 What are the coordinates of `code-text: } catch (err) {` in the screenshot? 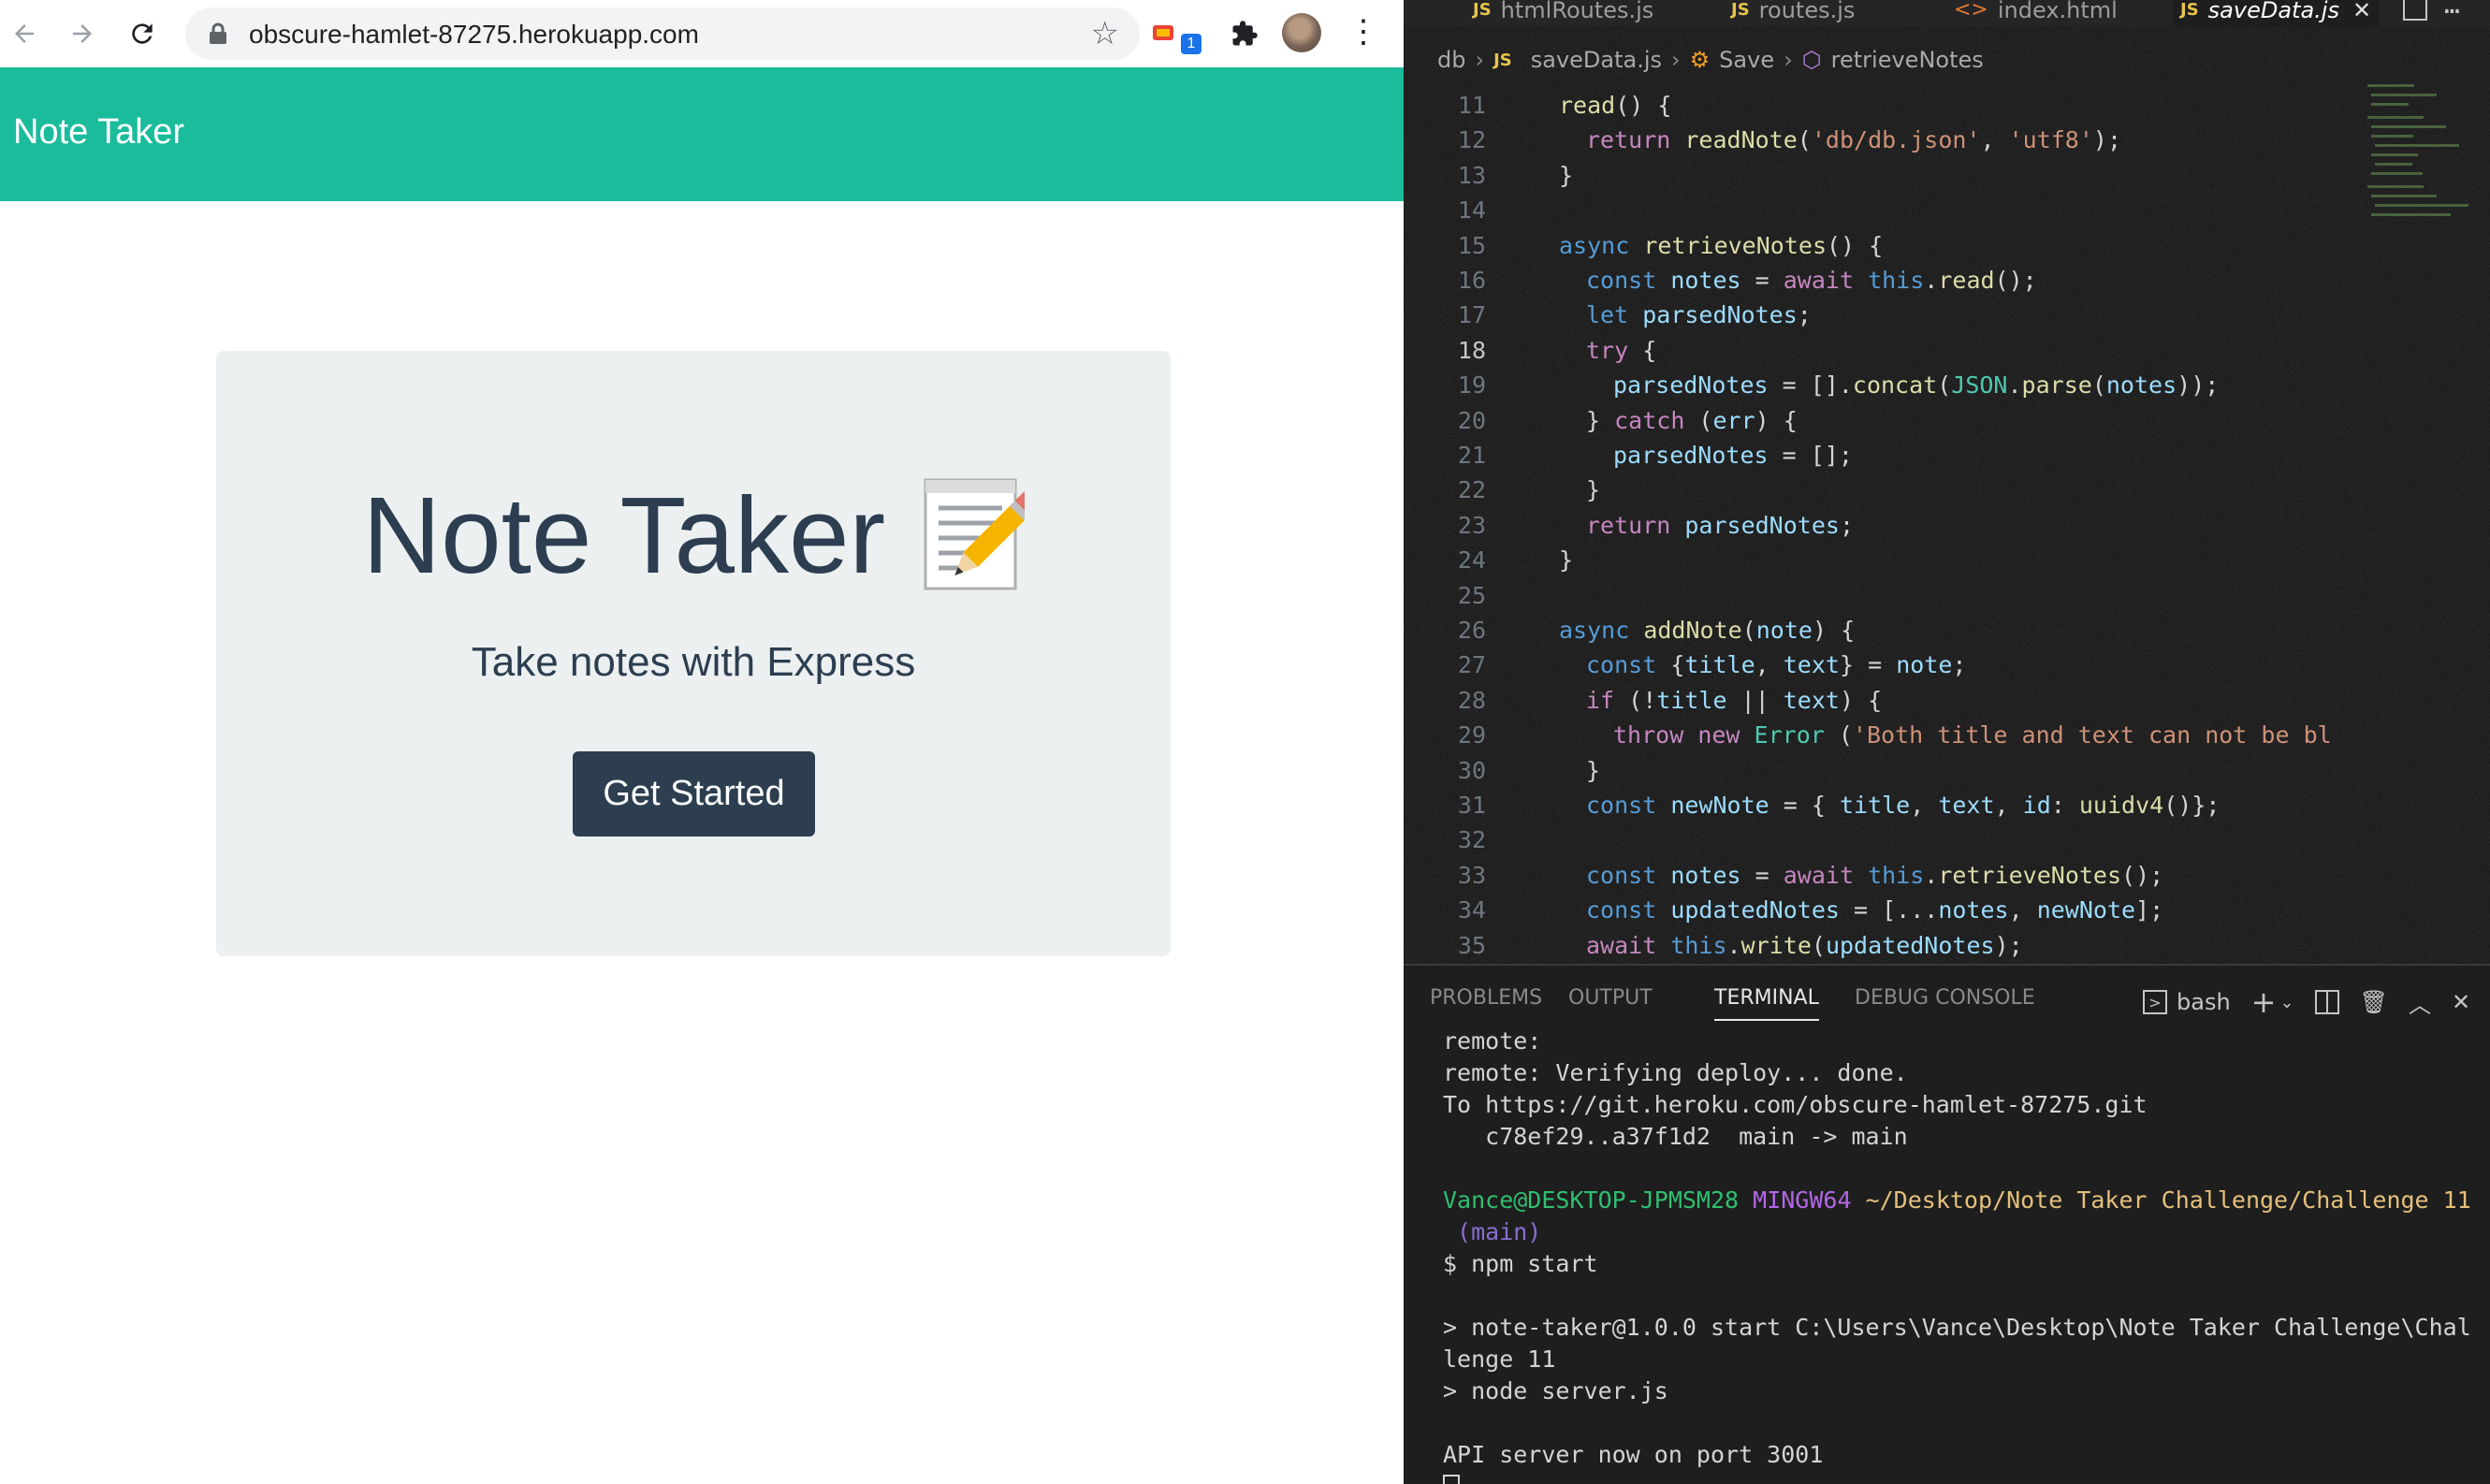 It's located at (1678, 421).